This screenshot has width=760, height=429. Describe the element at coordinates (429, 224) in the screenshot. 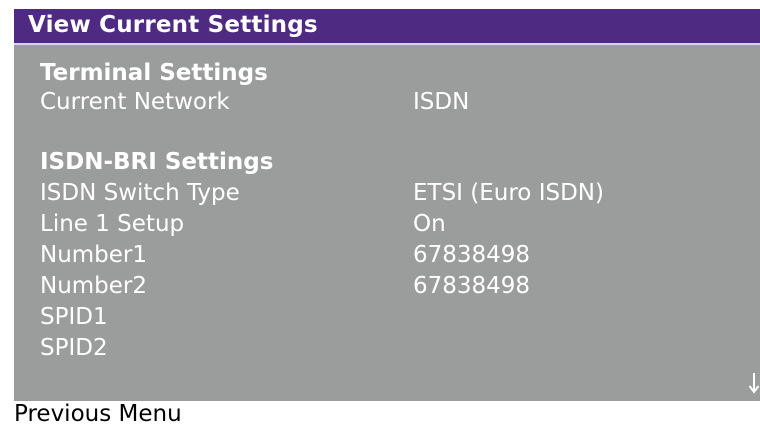

I see `value-line-1-setup: On` at that location.